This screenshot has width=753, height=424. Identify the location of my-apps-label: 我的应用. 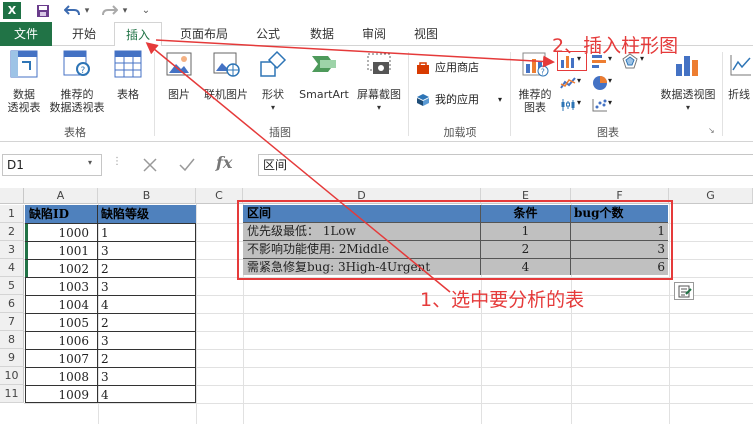
(457, 99).